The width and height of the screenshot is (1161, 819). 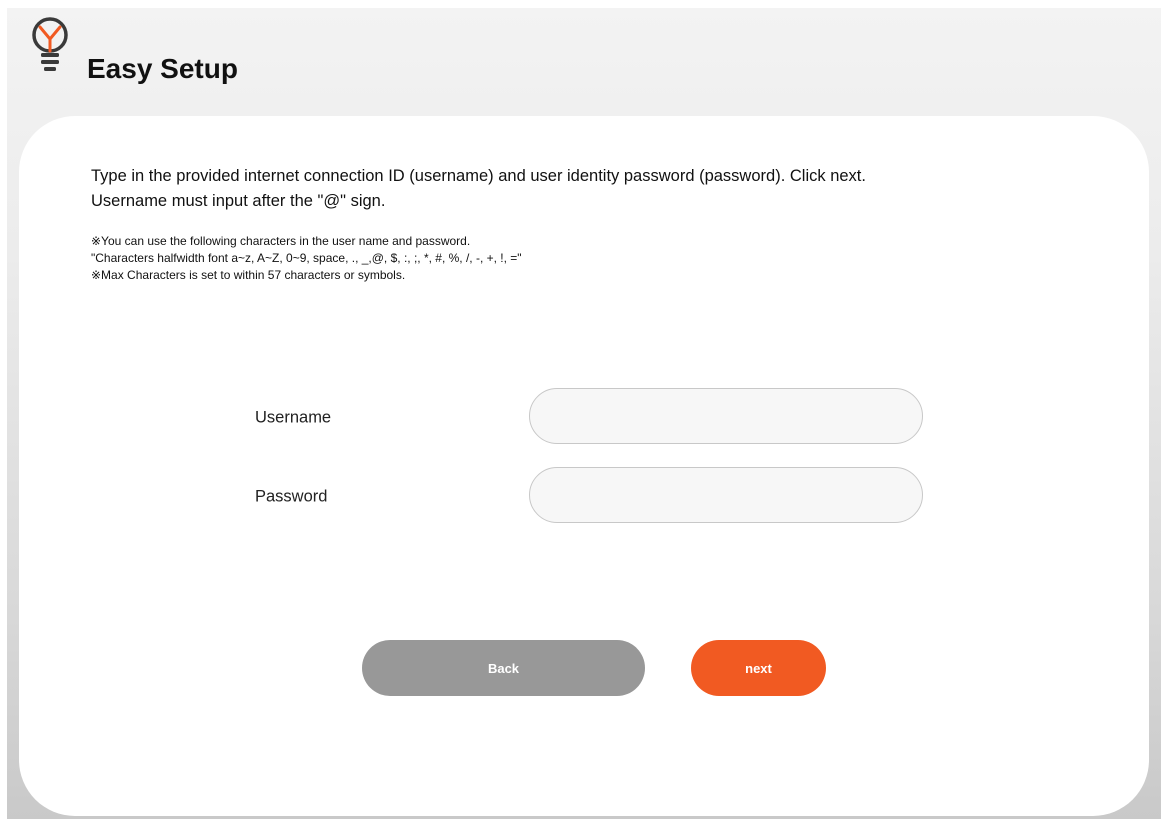 What do you see at coordinates (162, 68) in the screenshot?
I see `page-title: Easy Setup` at bounding box center [162, 68].